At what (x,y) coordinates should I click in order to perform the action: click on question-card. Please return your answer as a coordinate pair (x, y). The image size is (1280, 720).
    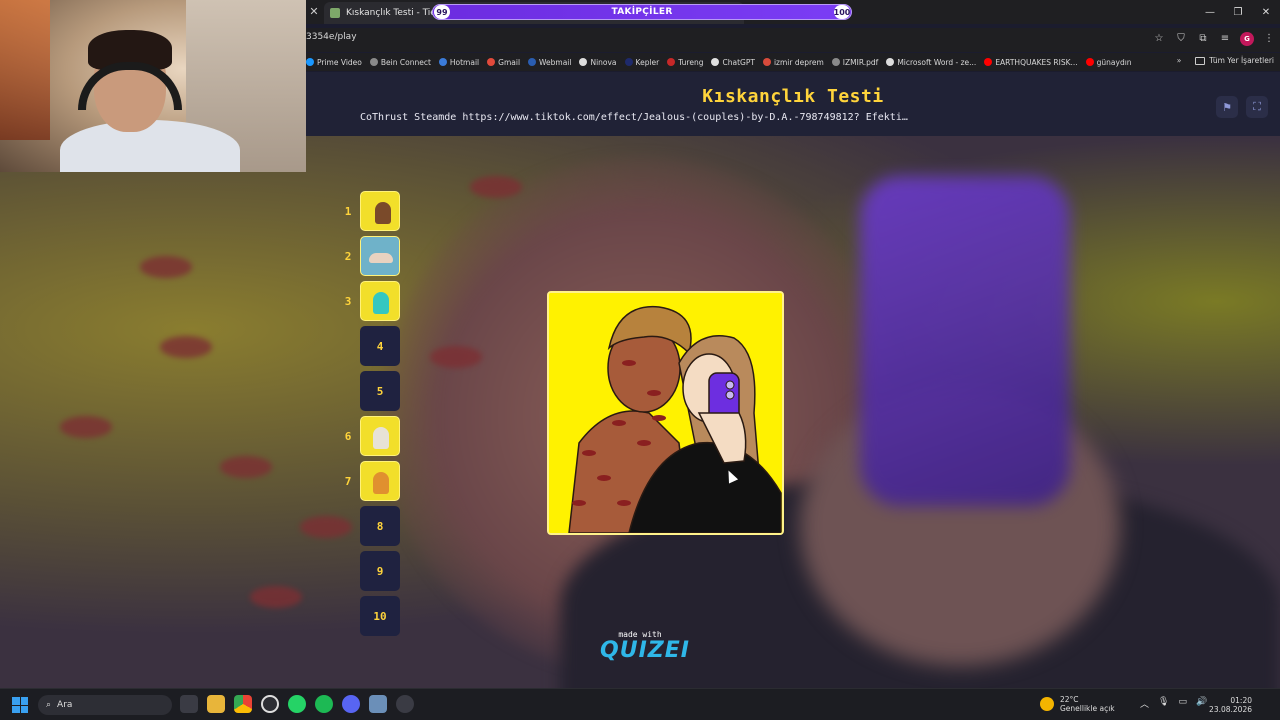
    Looking at the image, I should click on (665, 413).